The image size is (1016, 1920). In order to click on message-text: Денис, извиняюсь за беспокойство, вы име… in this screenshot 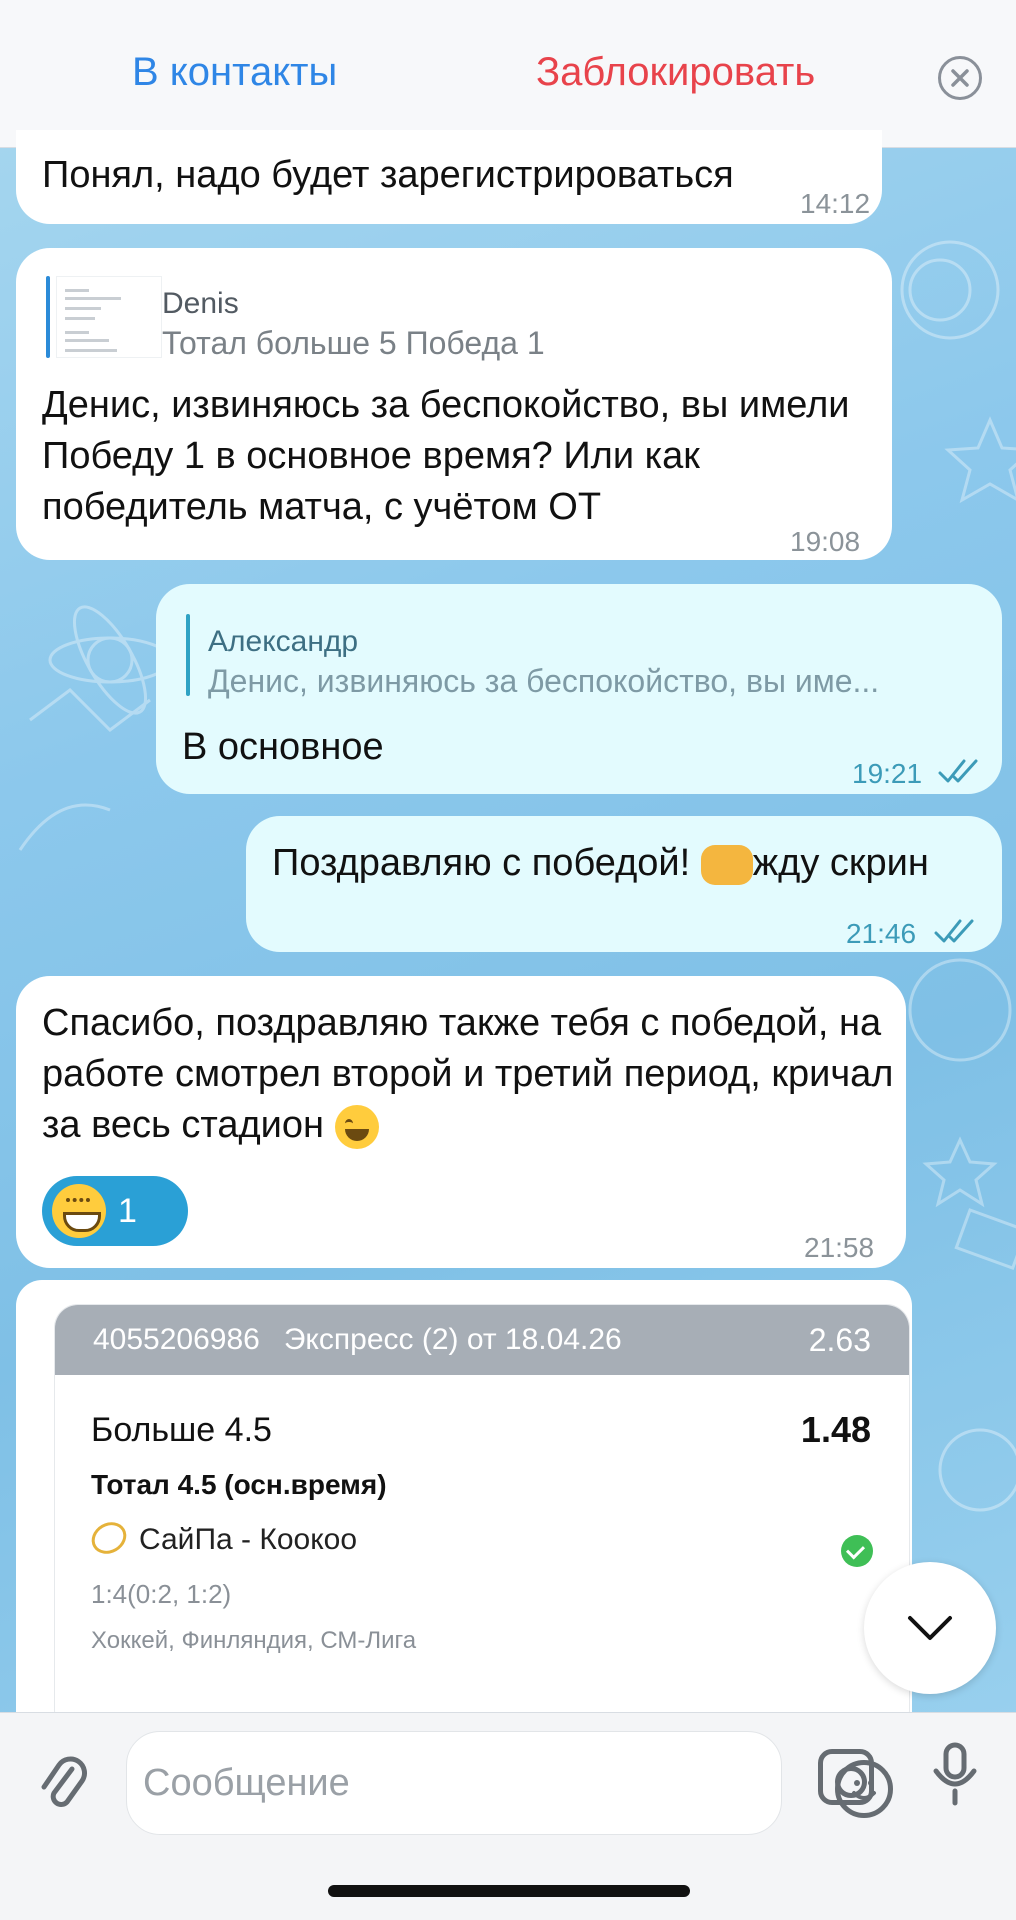, I will do `click(446, 456)`.